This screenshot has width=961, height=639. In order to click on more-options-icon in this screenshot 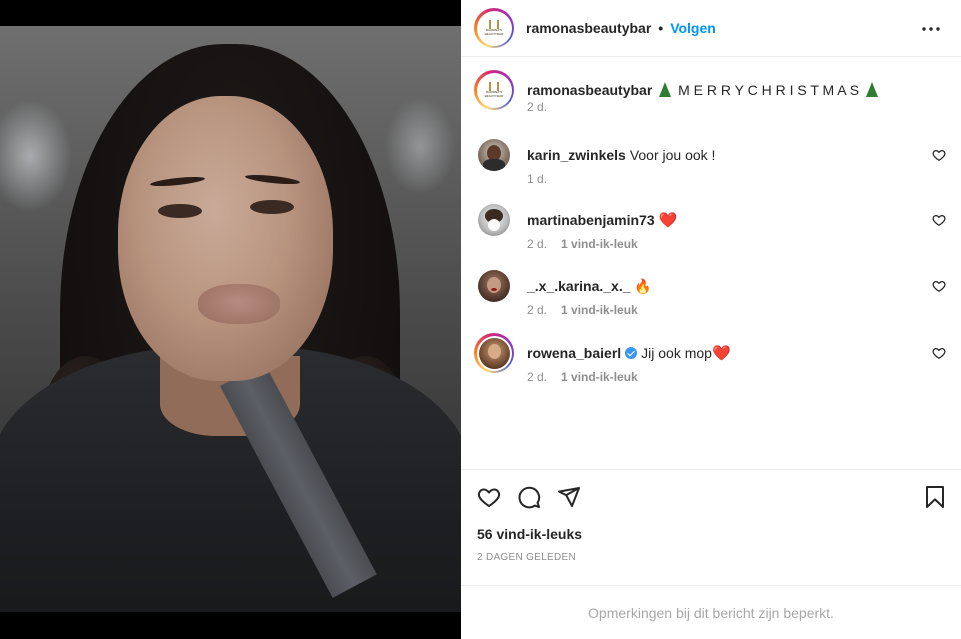, I will do `click(931, 29)`.